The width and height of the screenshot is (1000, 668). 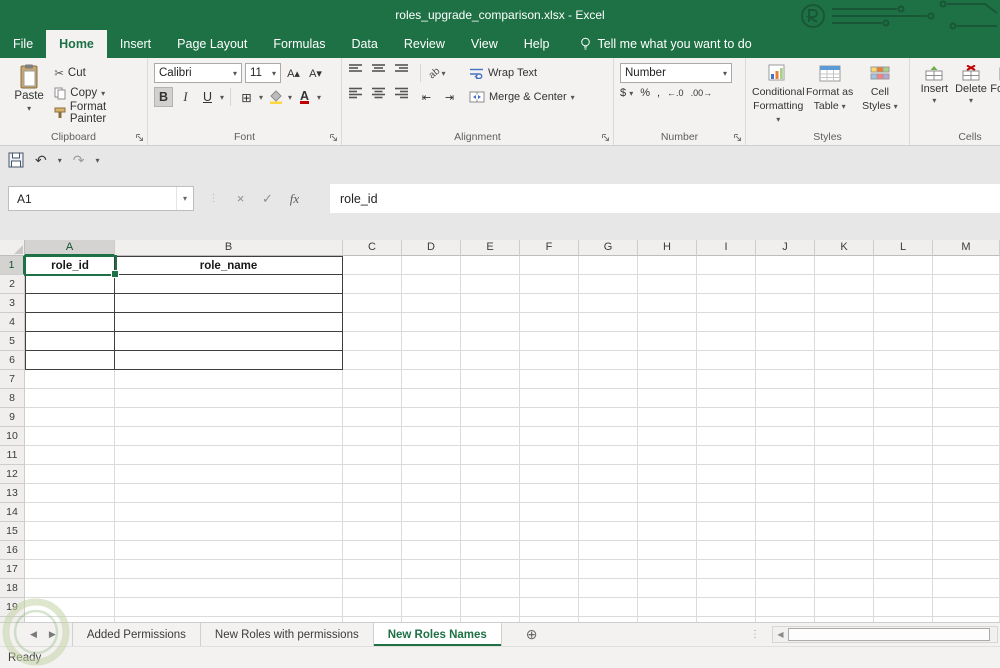 I want to click on cell-F14, so click(x=549, y=512).